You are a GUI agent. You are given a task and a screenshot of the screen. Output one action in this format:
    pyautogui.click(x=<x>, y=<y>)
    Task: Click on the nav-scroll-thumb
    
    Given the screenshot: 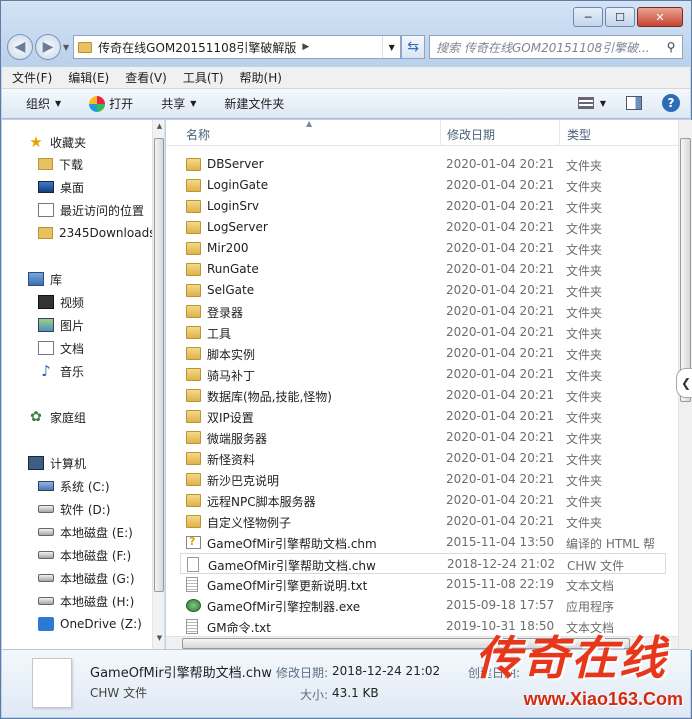 What is the action you would take?
    pyautogui.click(x=159, y=365)
    